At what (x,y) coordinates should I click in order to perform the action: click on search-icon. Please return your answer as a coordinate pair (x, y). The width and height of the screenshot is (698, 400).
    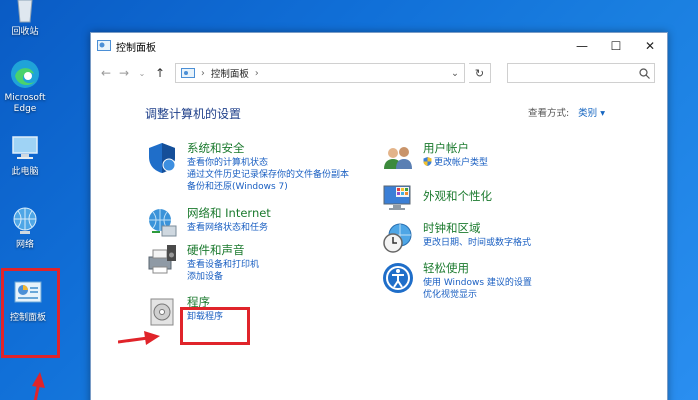
    Looking at the image, I should click on (644, 73).